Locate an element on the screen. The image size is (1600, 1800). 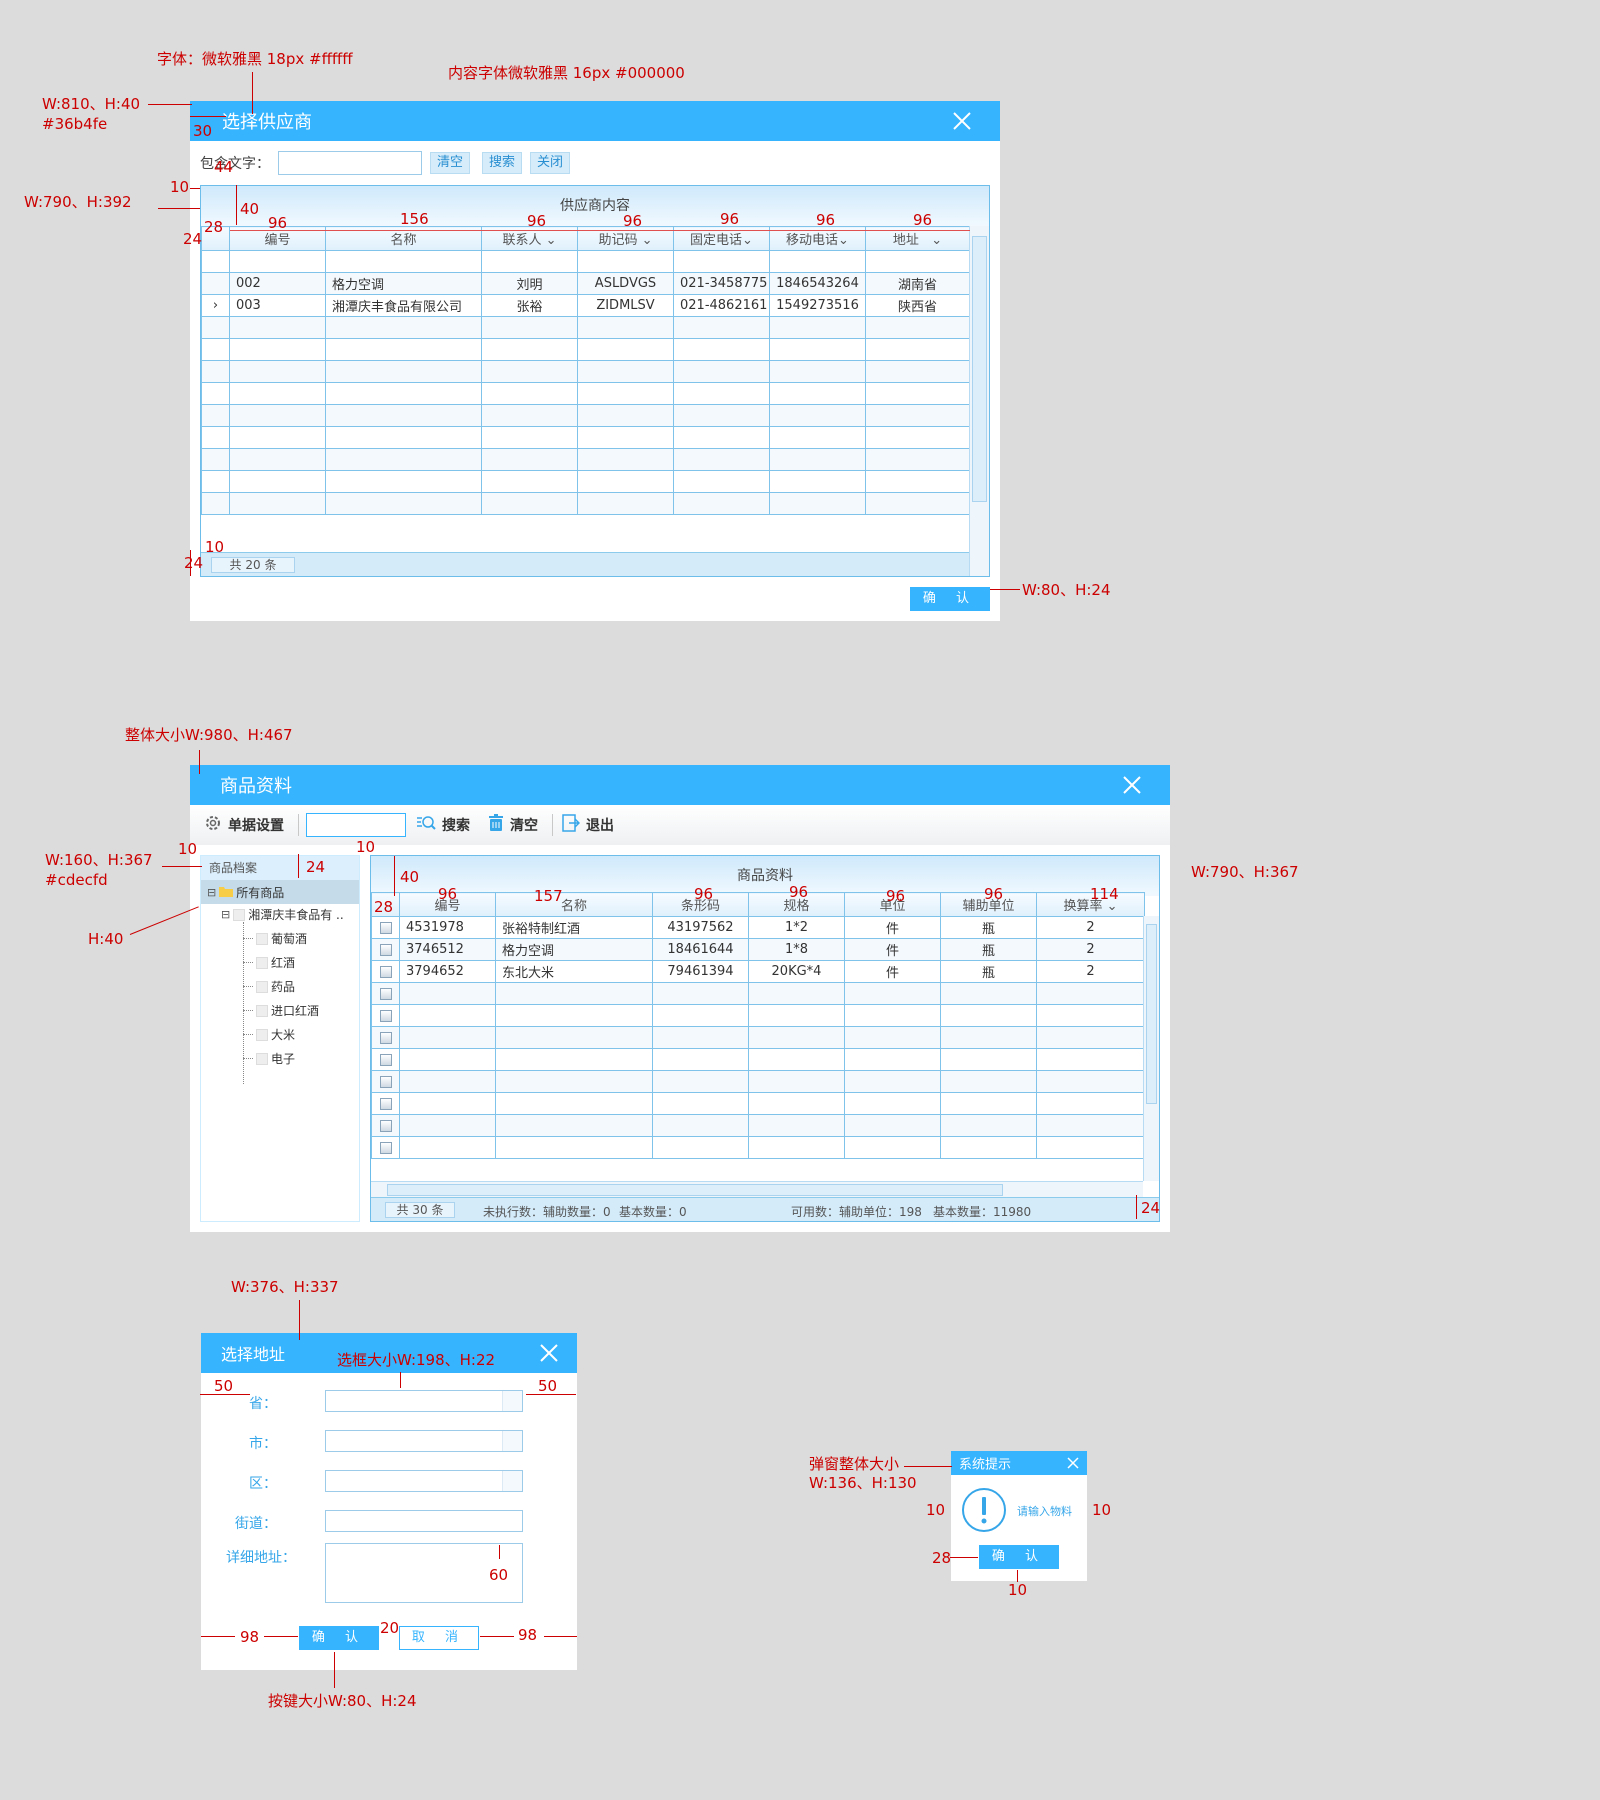
vertical-scrollbar is located at coordinates (979, 401).